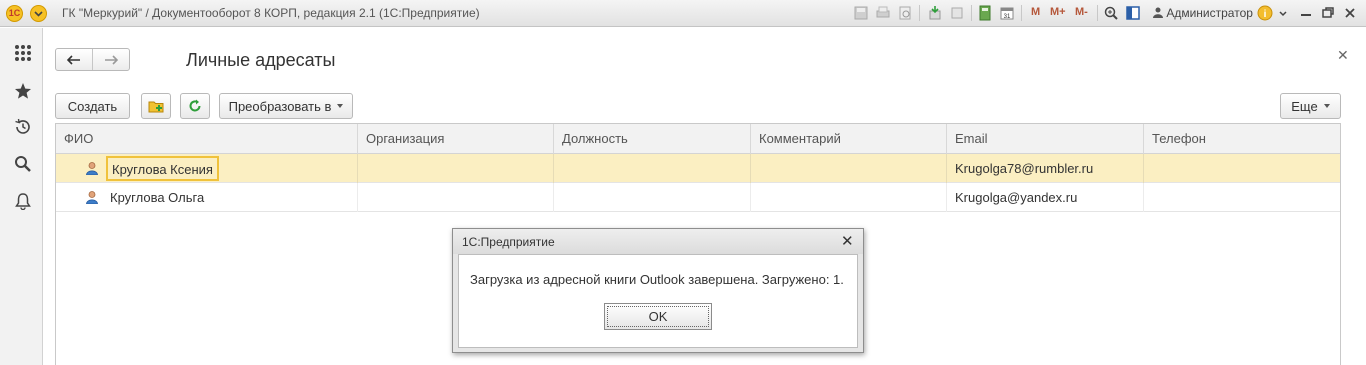 The image size is (1366, 365). Describe the element at coordinates (207, 197) in the screenshot. I see `cell-name: Круглова Ольга` at that location.